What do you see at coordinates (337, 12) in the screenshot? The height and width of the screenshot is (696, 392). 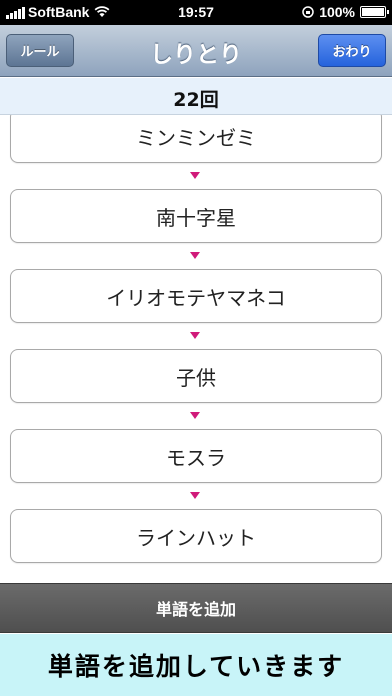 I see `battery-percent: 100%` at bounding box center [337, 12].